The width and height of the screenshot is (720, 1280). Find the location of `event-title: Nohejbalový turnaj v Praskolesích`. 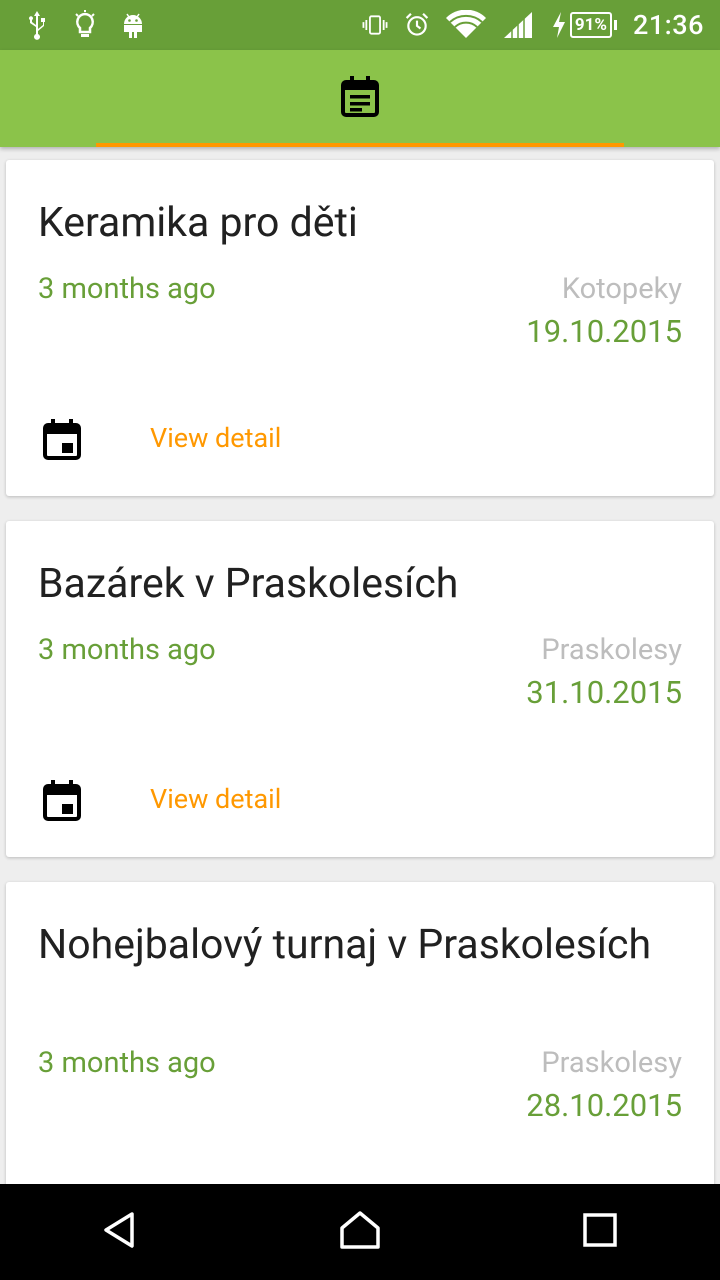

event-title: Nohejbalový turnaj v Praskolesích is located at coordinates (345, 945).